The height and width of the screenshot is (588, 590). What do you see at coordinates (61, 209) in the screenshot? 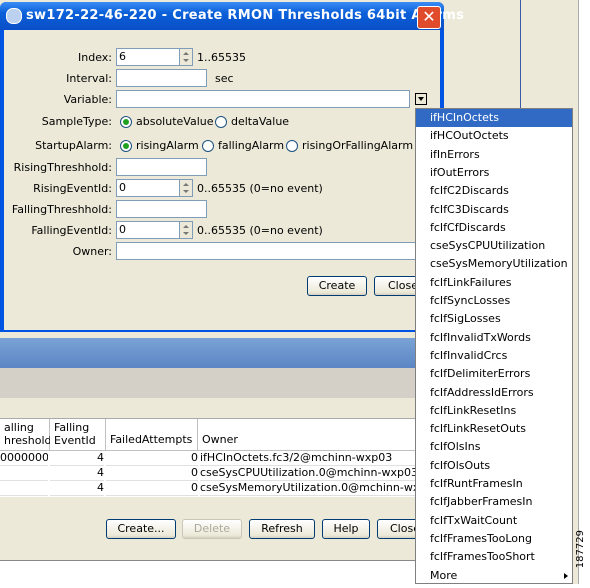
I see `falling-threshold-label: FallingThreshhold:` at bounding box center [61, 209].